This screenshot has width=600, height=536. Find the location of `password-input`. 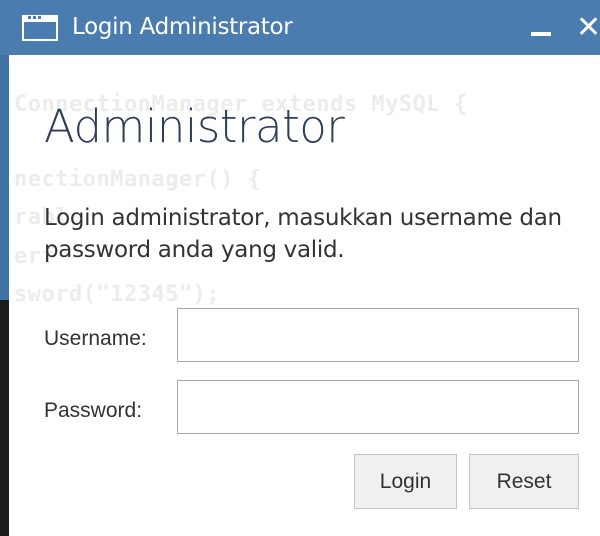

password-input is located at coordinates (378, 407).